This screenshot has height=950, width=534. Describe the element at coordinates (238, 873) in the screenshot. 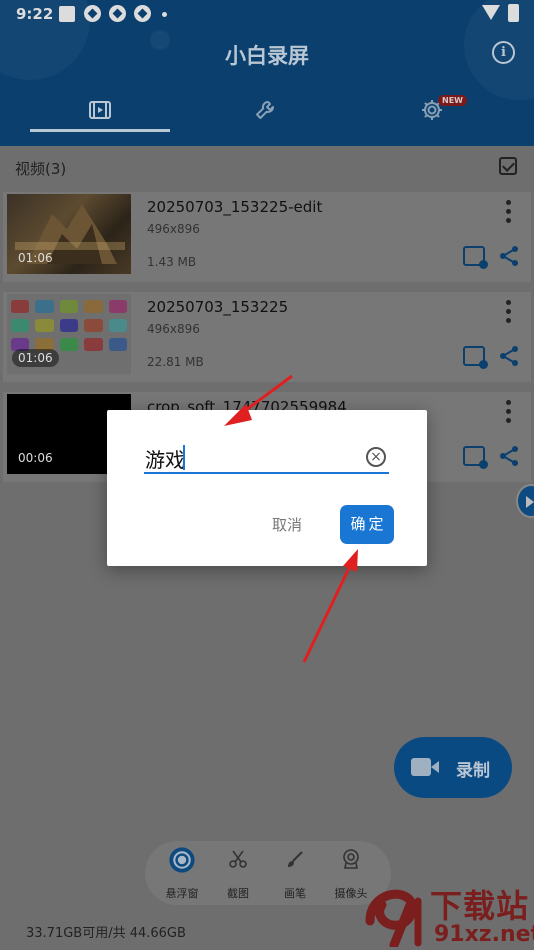

I see `tool-screenshot: 截图` at that location.